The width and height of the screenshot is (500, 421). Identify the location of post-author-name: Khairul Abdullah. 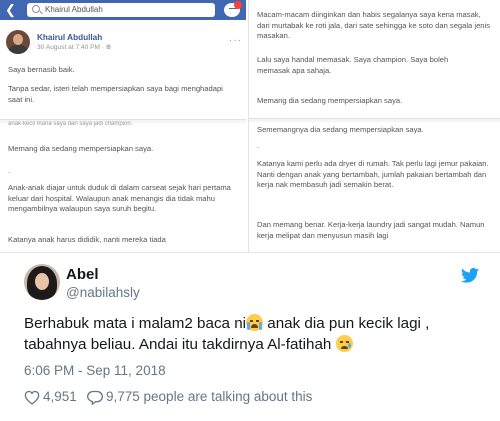
(70, 37).